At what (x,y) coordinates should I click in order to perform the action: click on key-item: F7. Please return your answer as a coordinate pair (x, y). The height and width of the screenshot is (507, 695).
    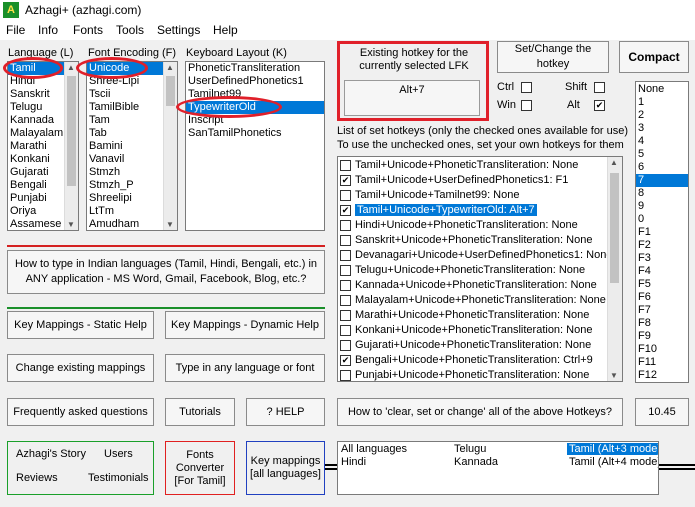
    Looking at the image, I should click on (662, 310).